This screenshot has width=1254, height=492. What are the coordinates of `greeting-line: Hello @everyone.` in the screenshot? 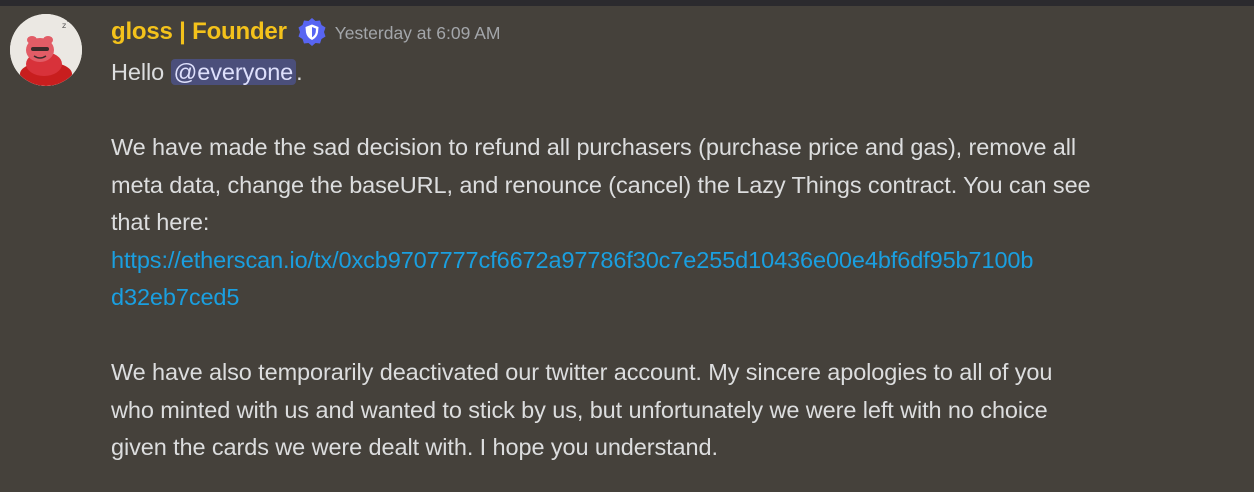 It's located at (676, 73).